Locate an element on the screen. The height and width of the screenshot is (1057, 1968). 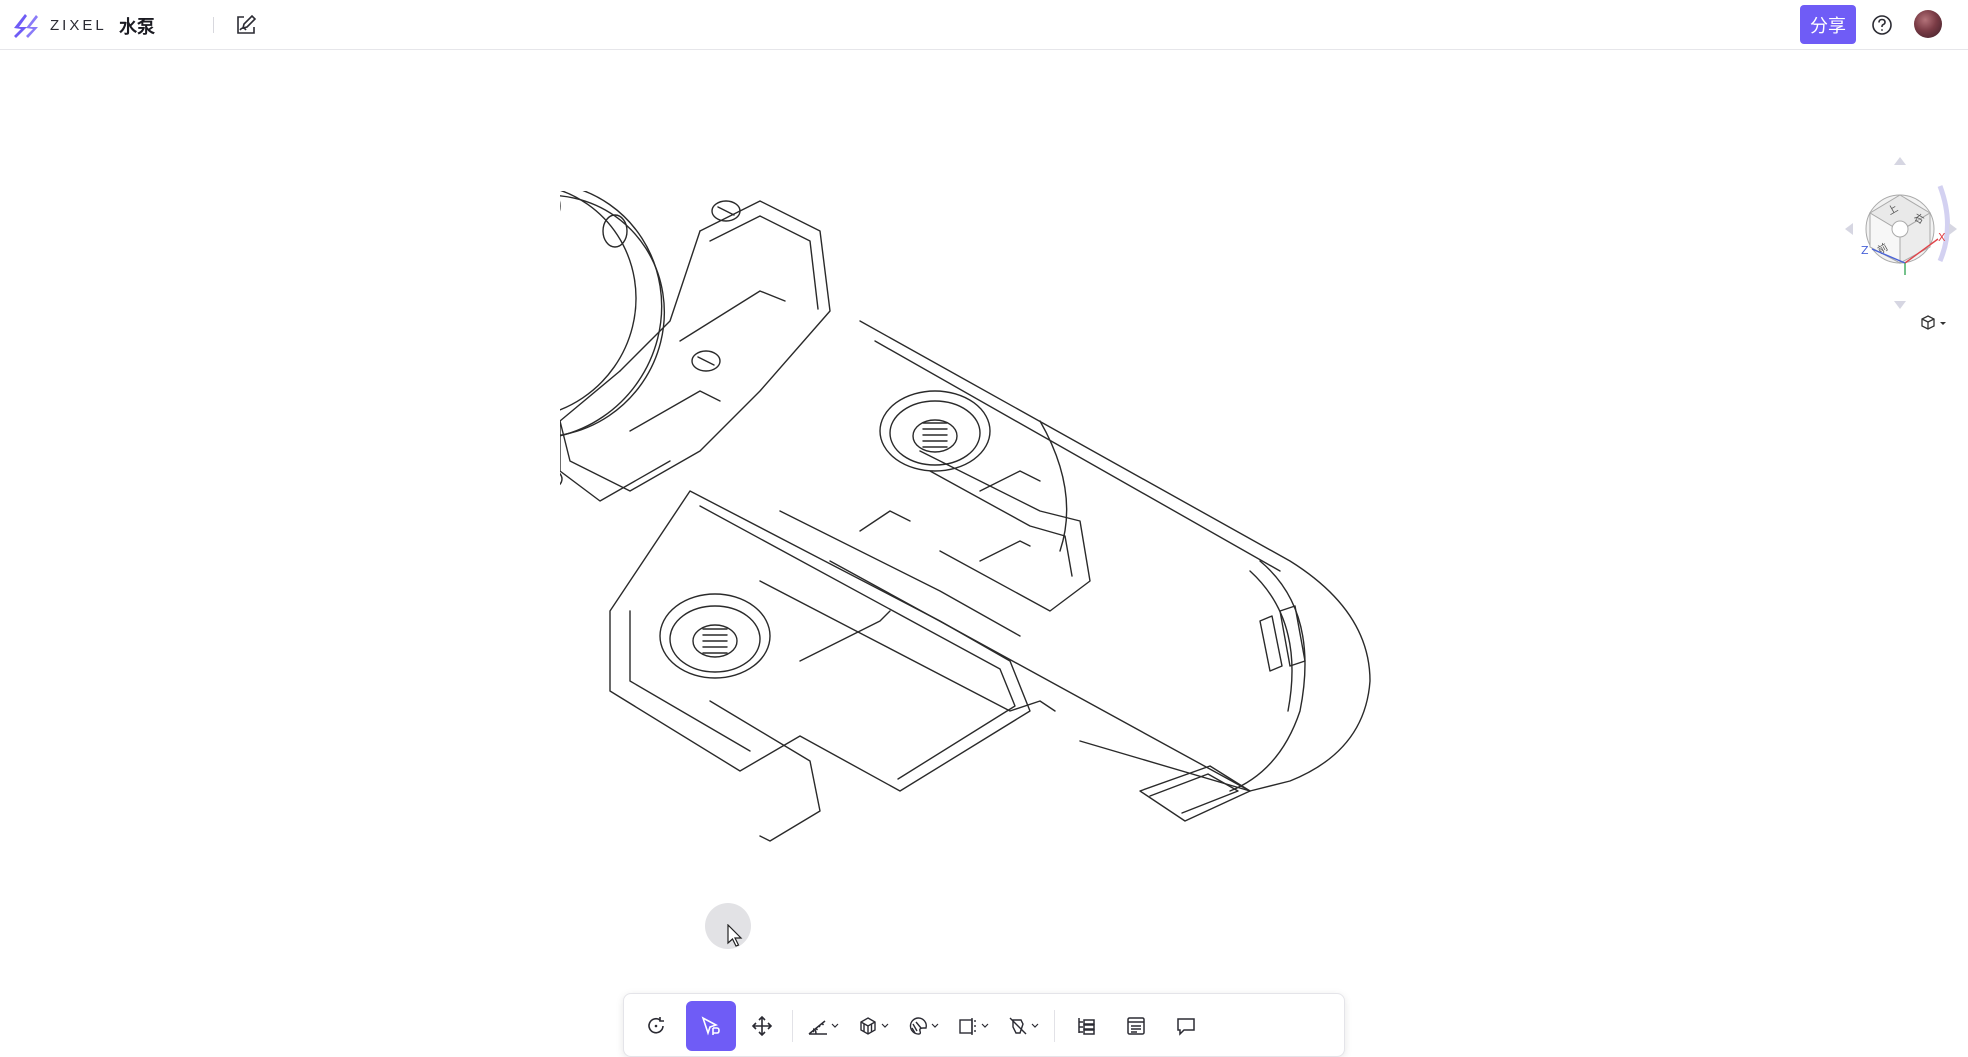
view-cube: 上 前 右 Z X is located at coordinates (1884, 231).